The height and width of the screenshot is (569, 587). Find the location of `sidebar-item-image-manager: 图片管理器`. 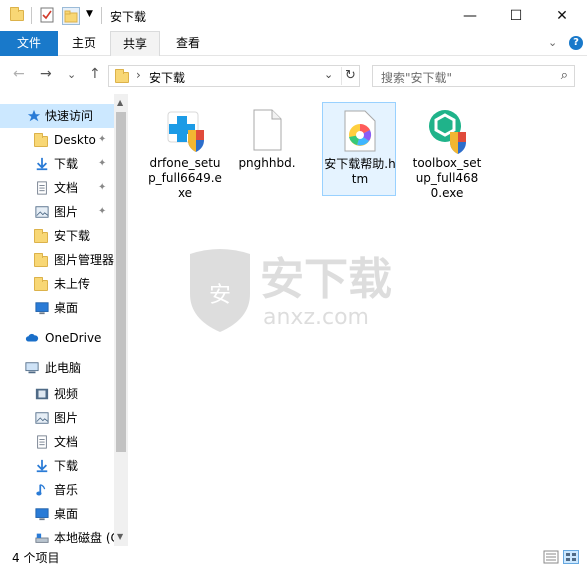

sidebar-item-image-manager: 图片管理器 is located at coordinates (57, 260).